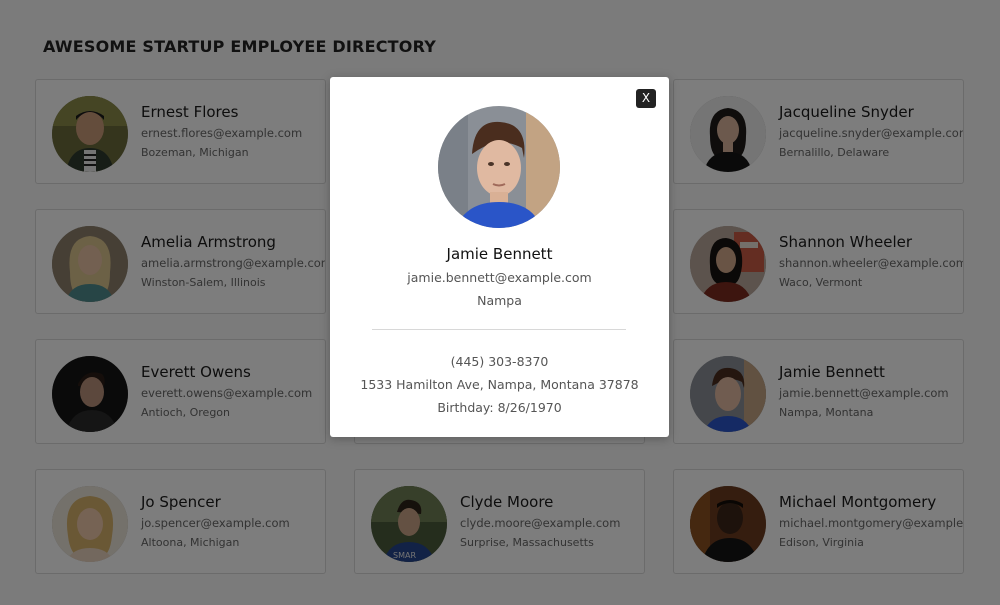 This screenshot has height=605, width=1000. What do you see at coordinates (499, 361) in the screenshot?
I see `modal-employee-phone: (445) 303-8370` at bounding box center [499, 361].